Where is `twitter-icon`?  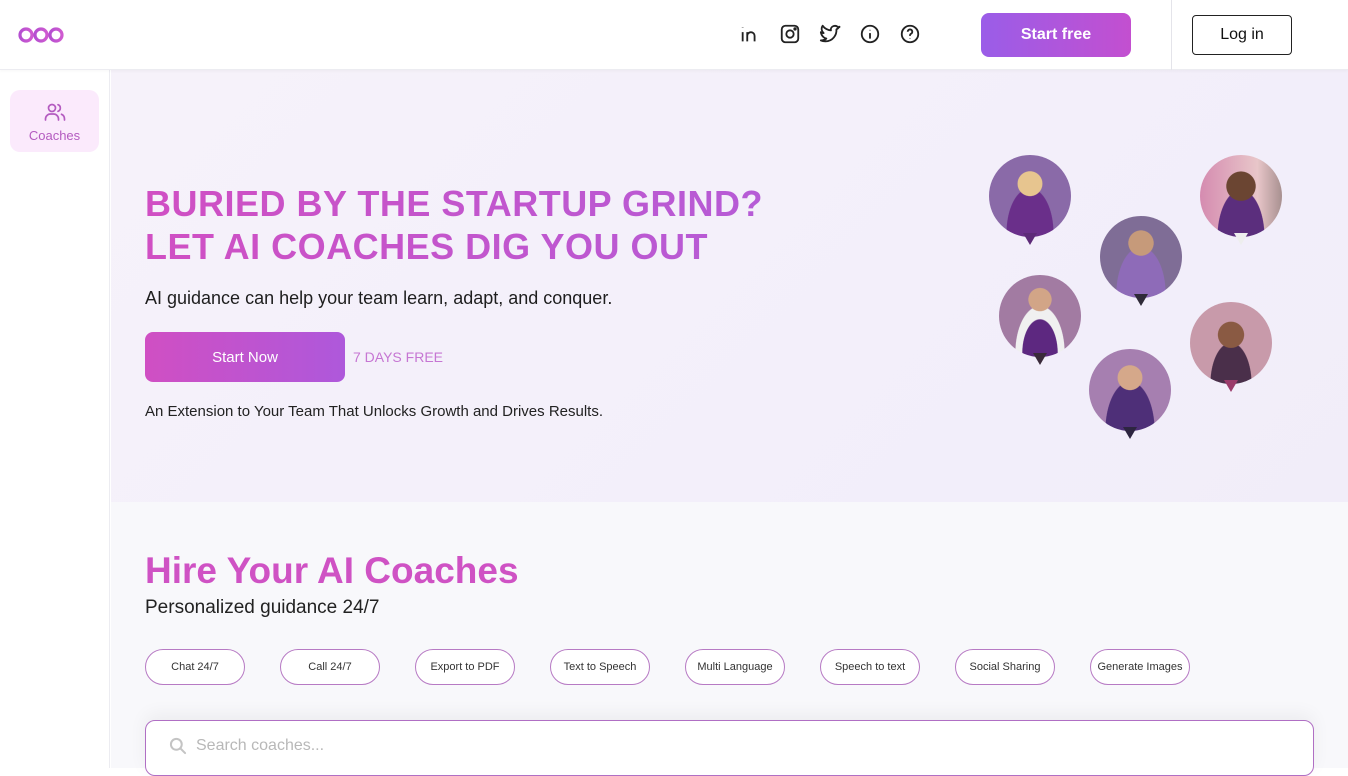 twitter-icon is located at coordinates (830, 34).